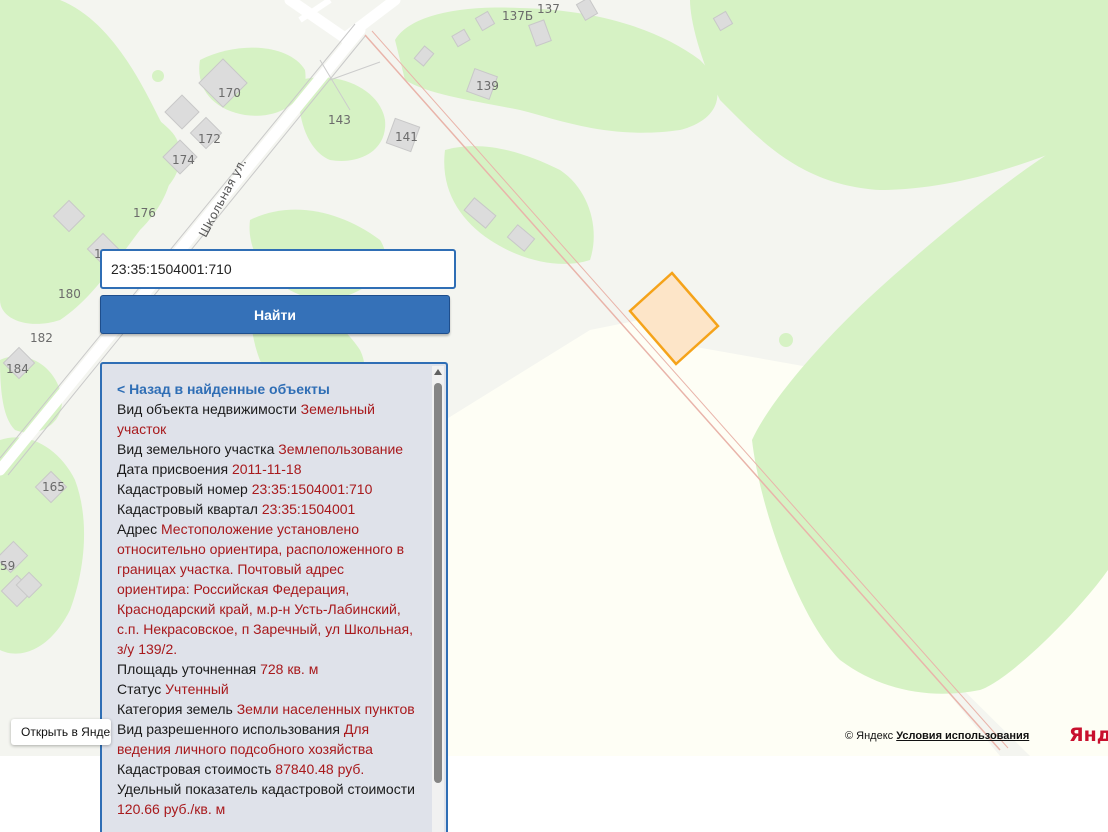 The width and height of the screenshot is (1108, 832). Describe the element at coordinates (289, 669) in the screenshot. I see `info-row-value: 728 кв. м` at that location.